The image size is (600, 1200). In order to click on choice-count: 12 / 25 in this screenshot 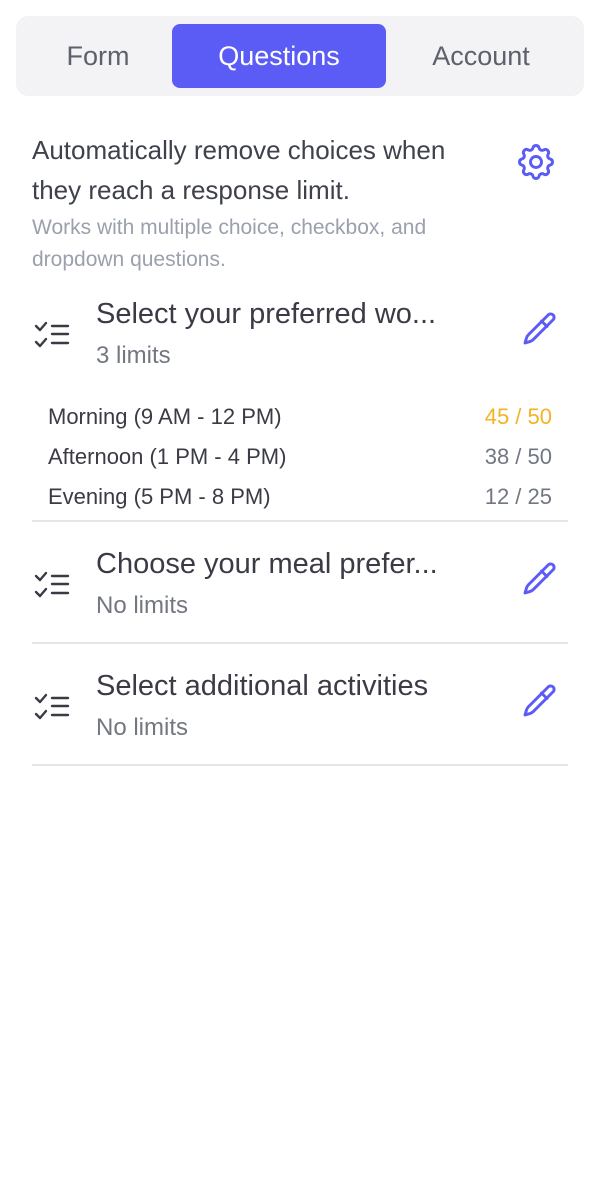, I will do `click(518, 496)`.